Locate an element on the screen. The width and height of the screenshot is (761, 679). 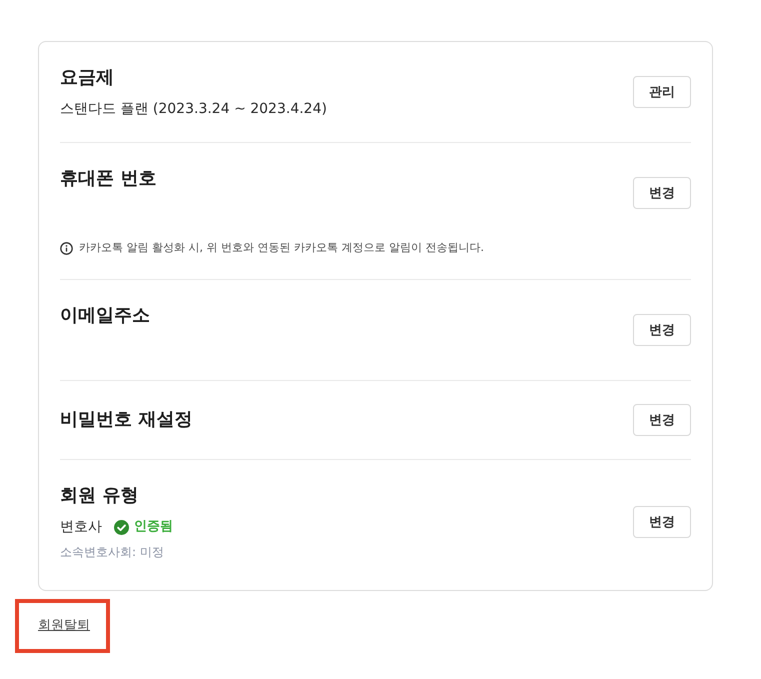
section-title: 이메일주소 is located at coordinates (105, 316).